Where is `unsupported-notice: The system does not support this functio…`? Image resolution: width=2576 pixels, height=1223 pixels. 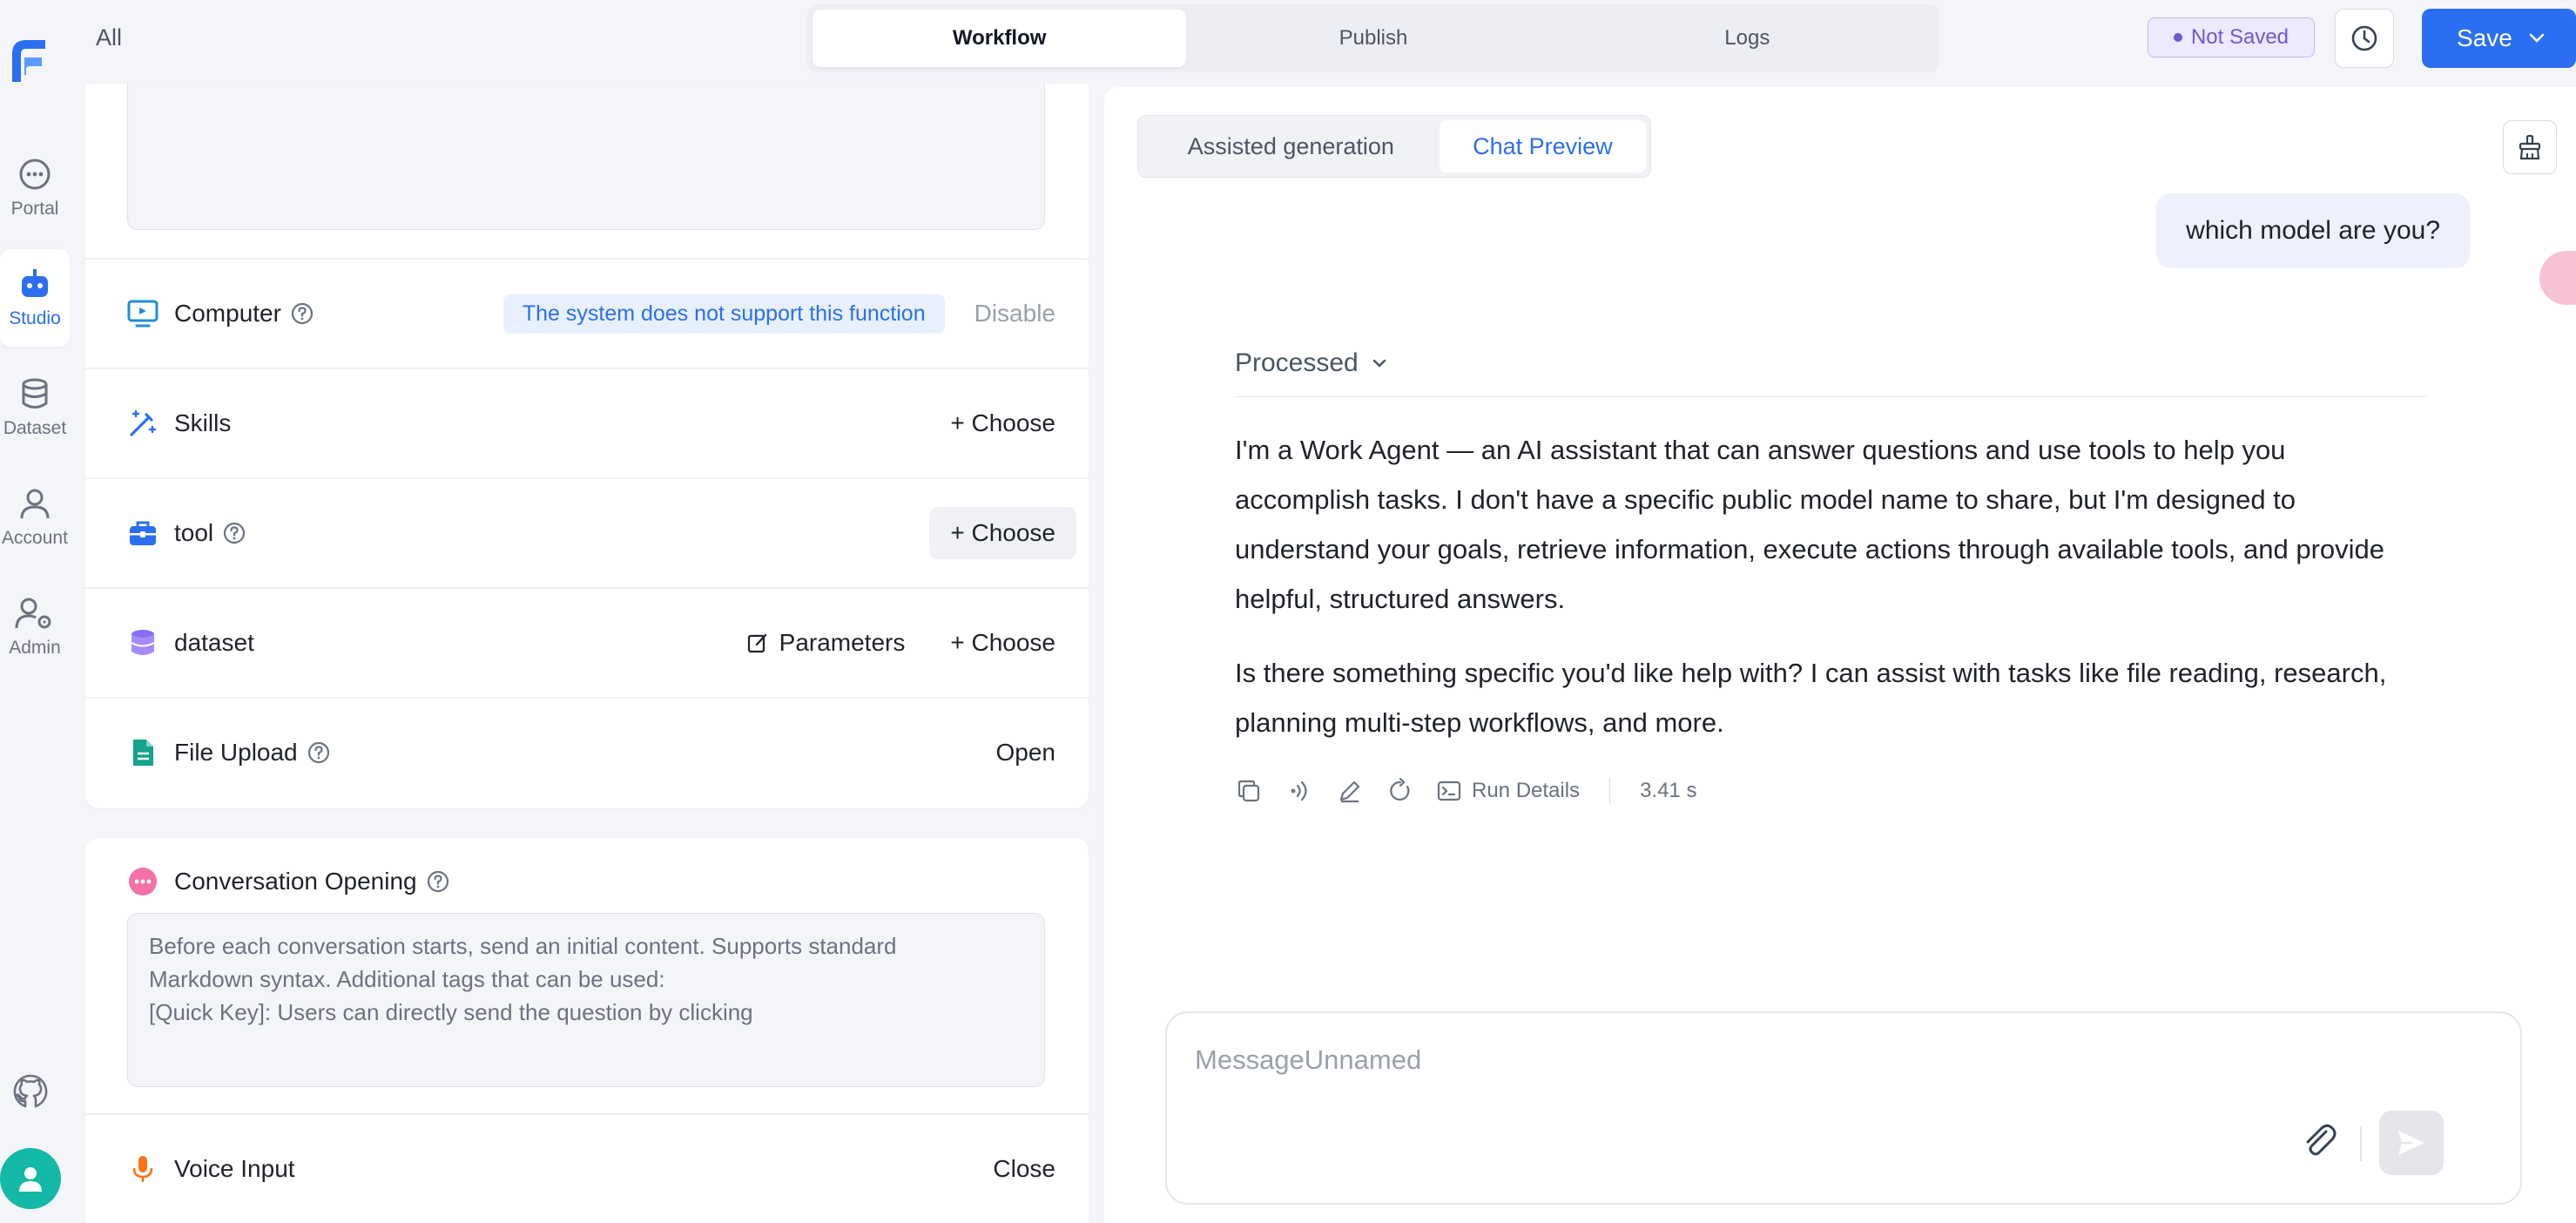 unsupported-notice: The system does not support this functio… is located at coordinates (724, 314).